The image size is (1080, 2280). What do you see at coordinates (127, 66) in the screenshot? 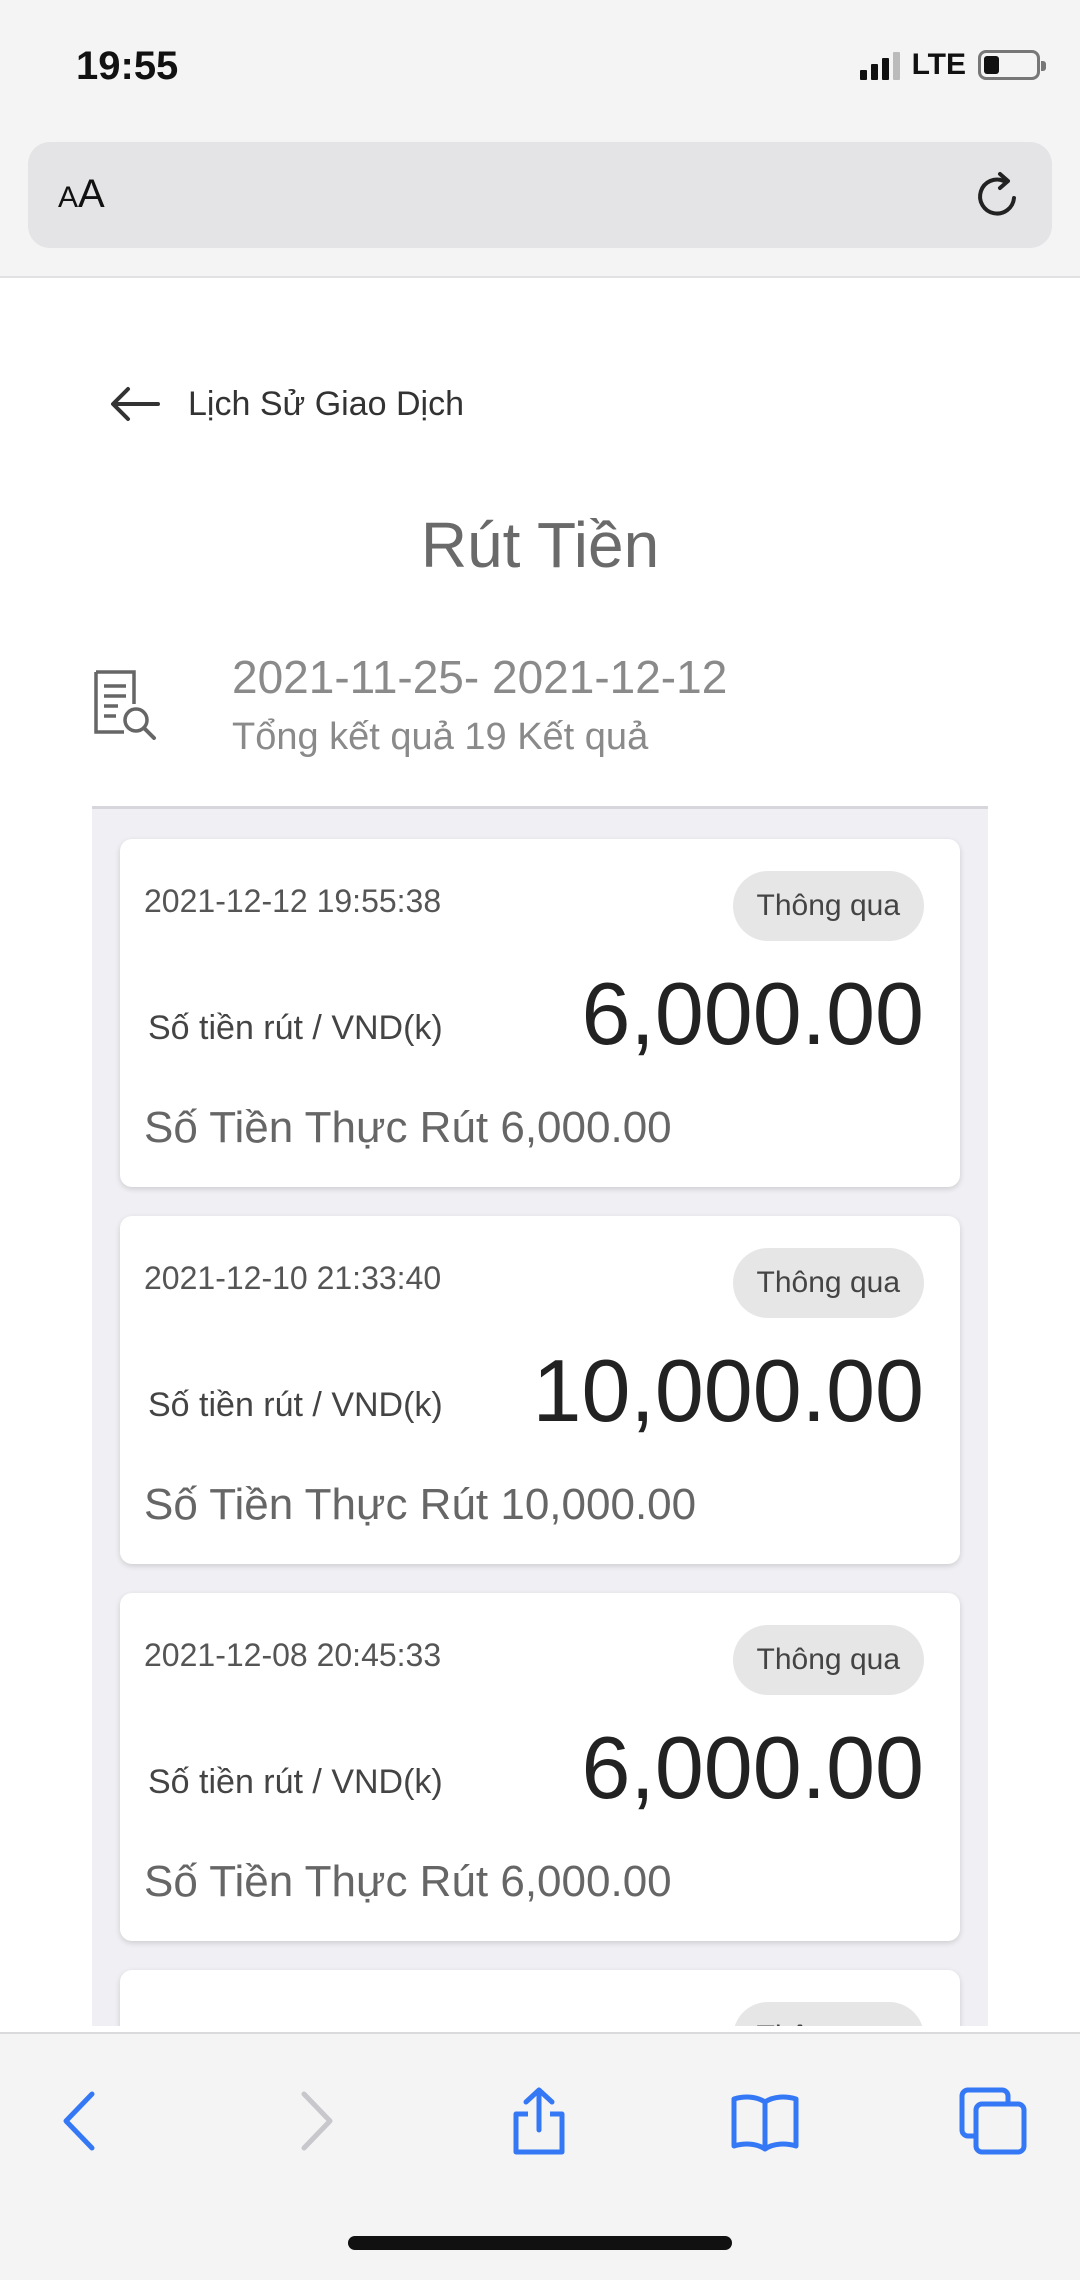
I see `status-time: 19:55` at bounding box center [127, 66].